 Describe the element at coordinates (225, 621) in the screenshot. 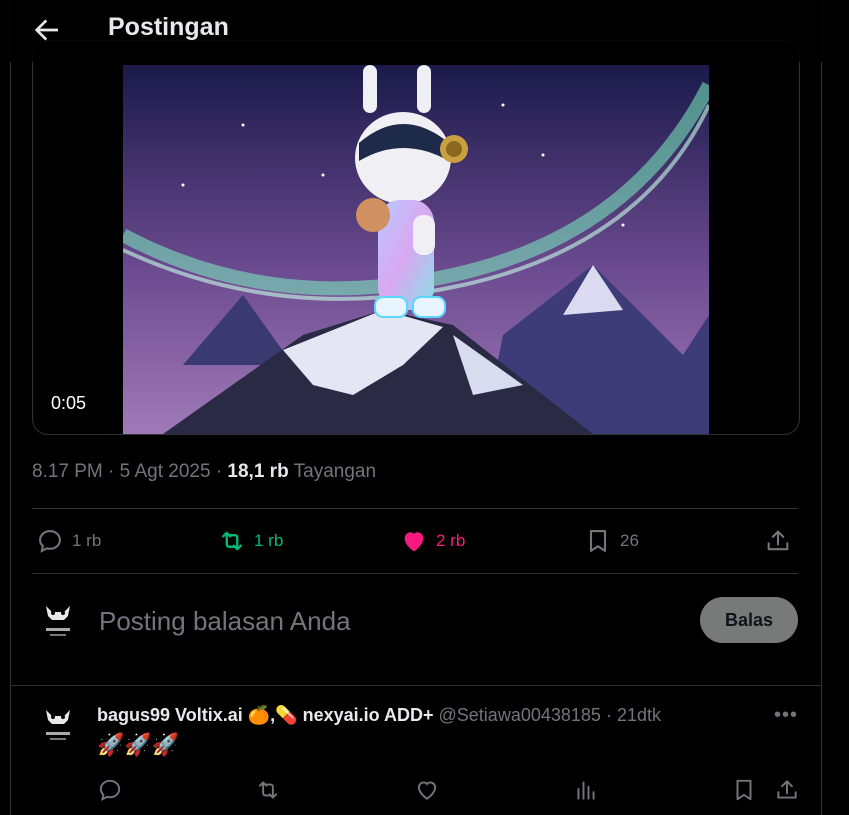

I see `reply-input: Posting balasan Anda` at that location.